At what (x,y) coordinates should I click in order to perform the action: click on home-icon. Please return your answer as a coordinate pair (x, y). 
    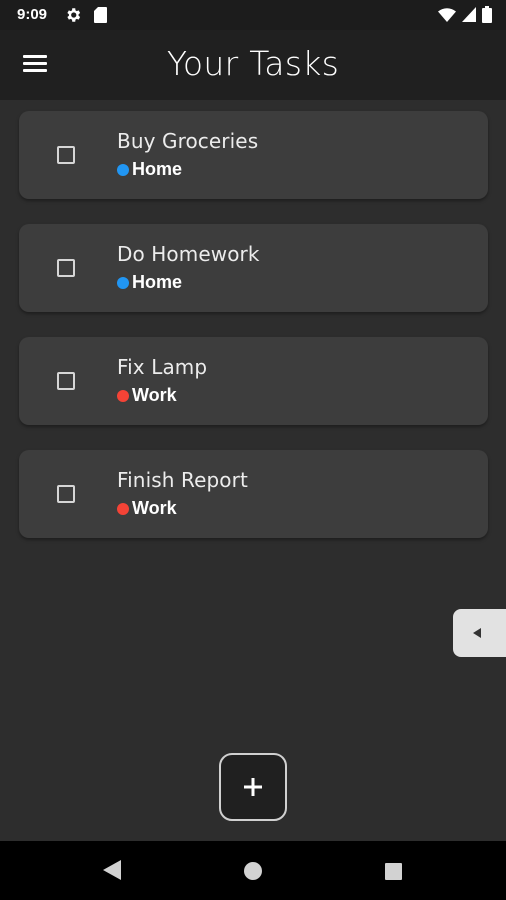
    Looking at the image, I should click on (253, 871).